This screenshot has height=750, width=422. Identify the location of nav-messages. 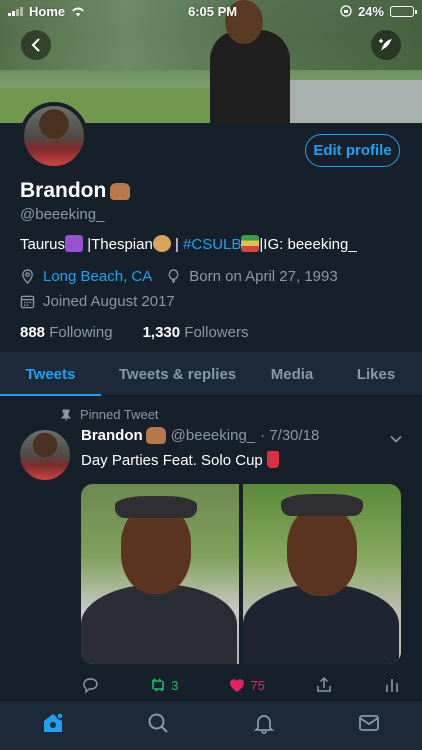
(369, 725).